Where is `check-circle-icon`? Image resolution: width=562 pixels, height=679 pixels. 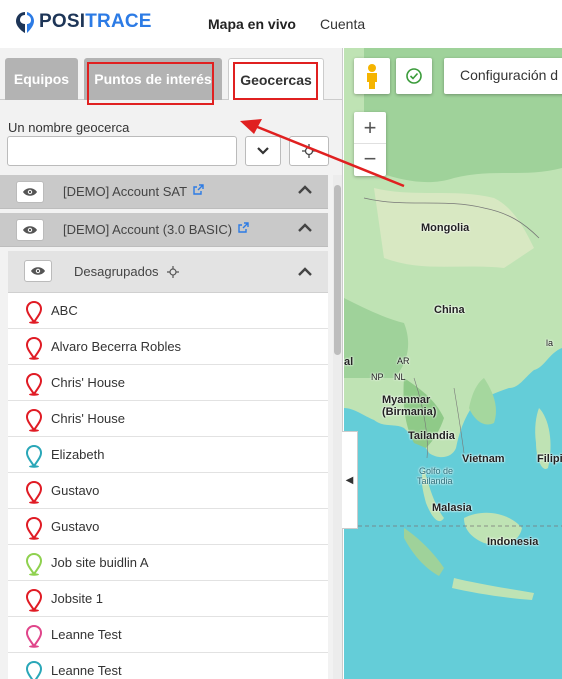
check-circle-icon is located at coordinates (414, 76).